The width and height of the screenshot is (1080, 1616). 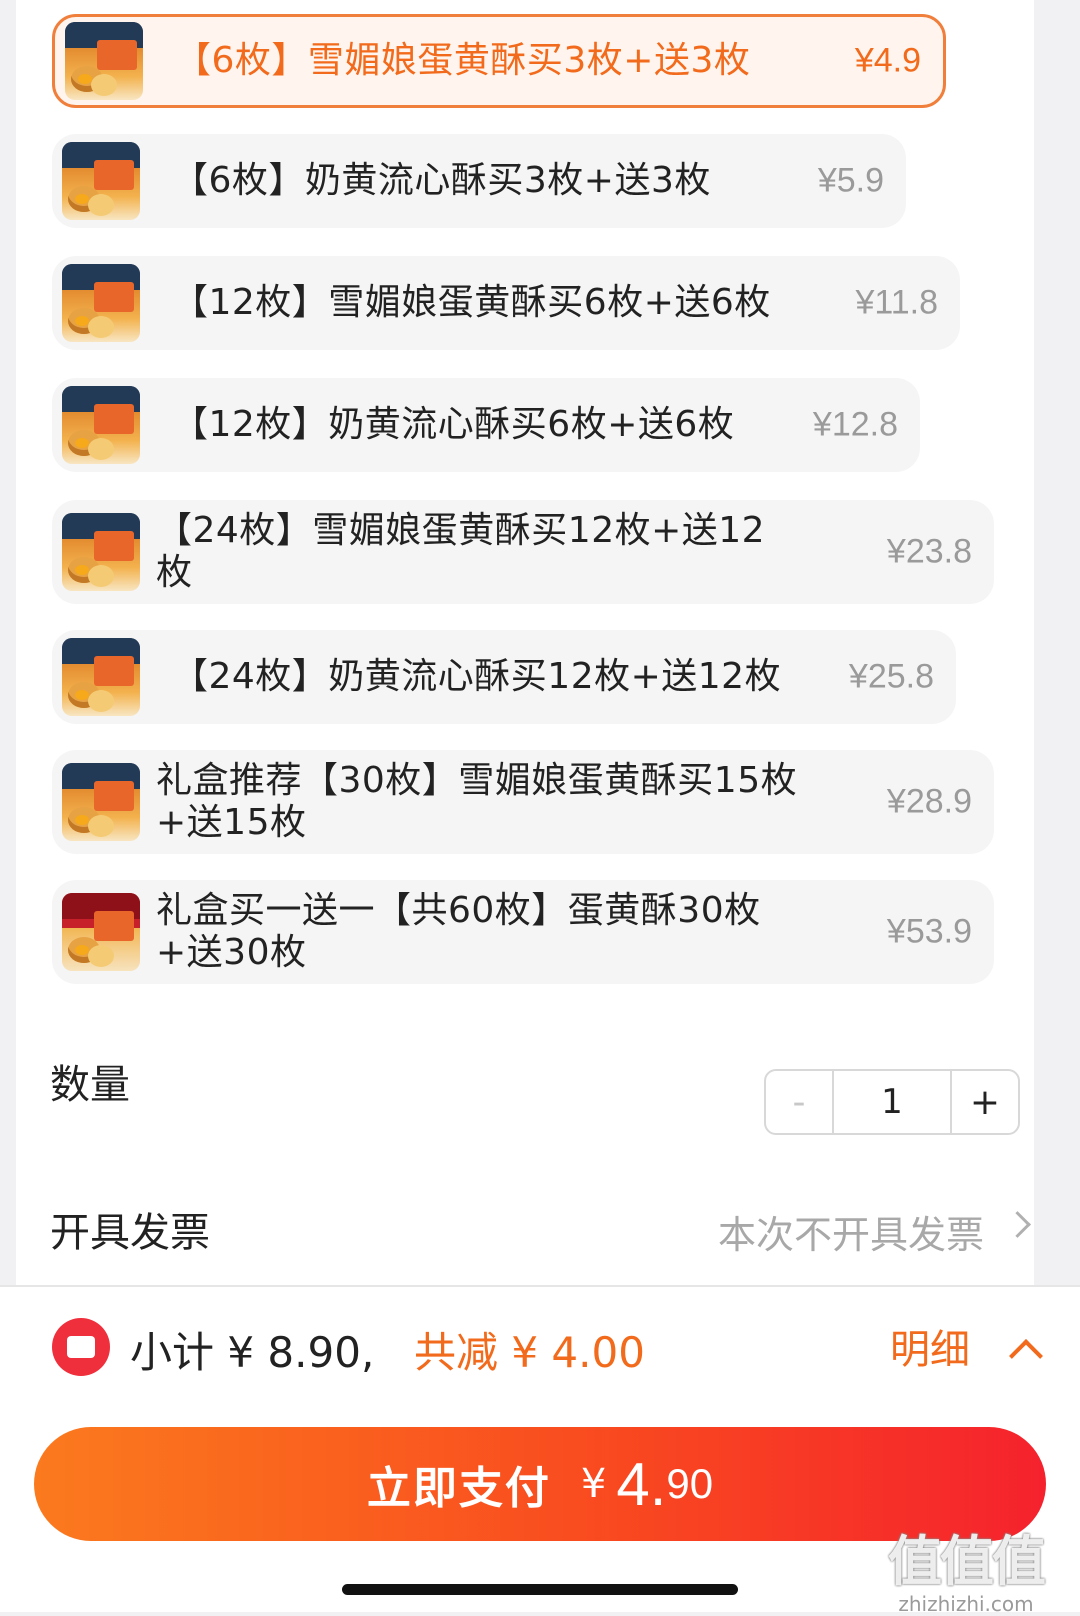 What do you see at coordinates (130, 1233) in the screenshot?
I see `invoice-label: 开具发票` at bounding box center [130, 1233].